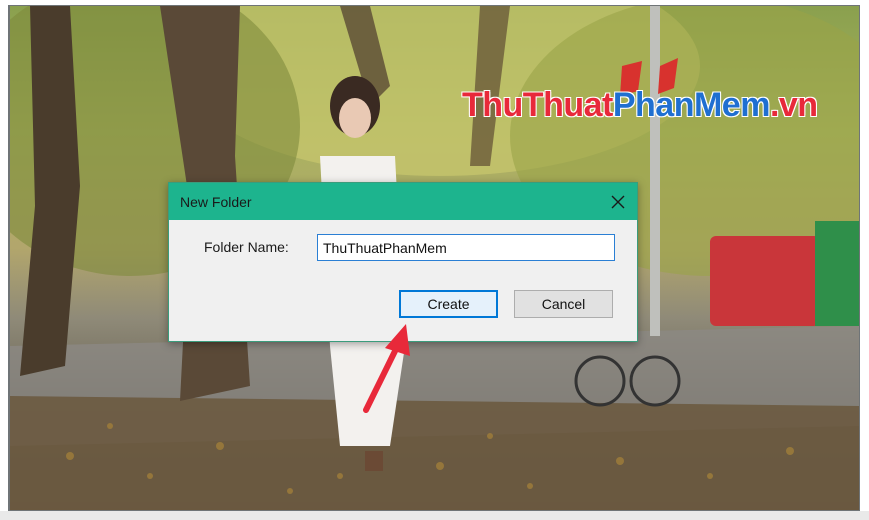 The width and height of the screenshot is (869, 520). I want to click on close-button, so click(618, 201).